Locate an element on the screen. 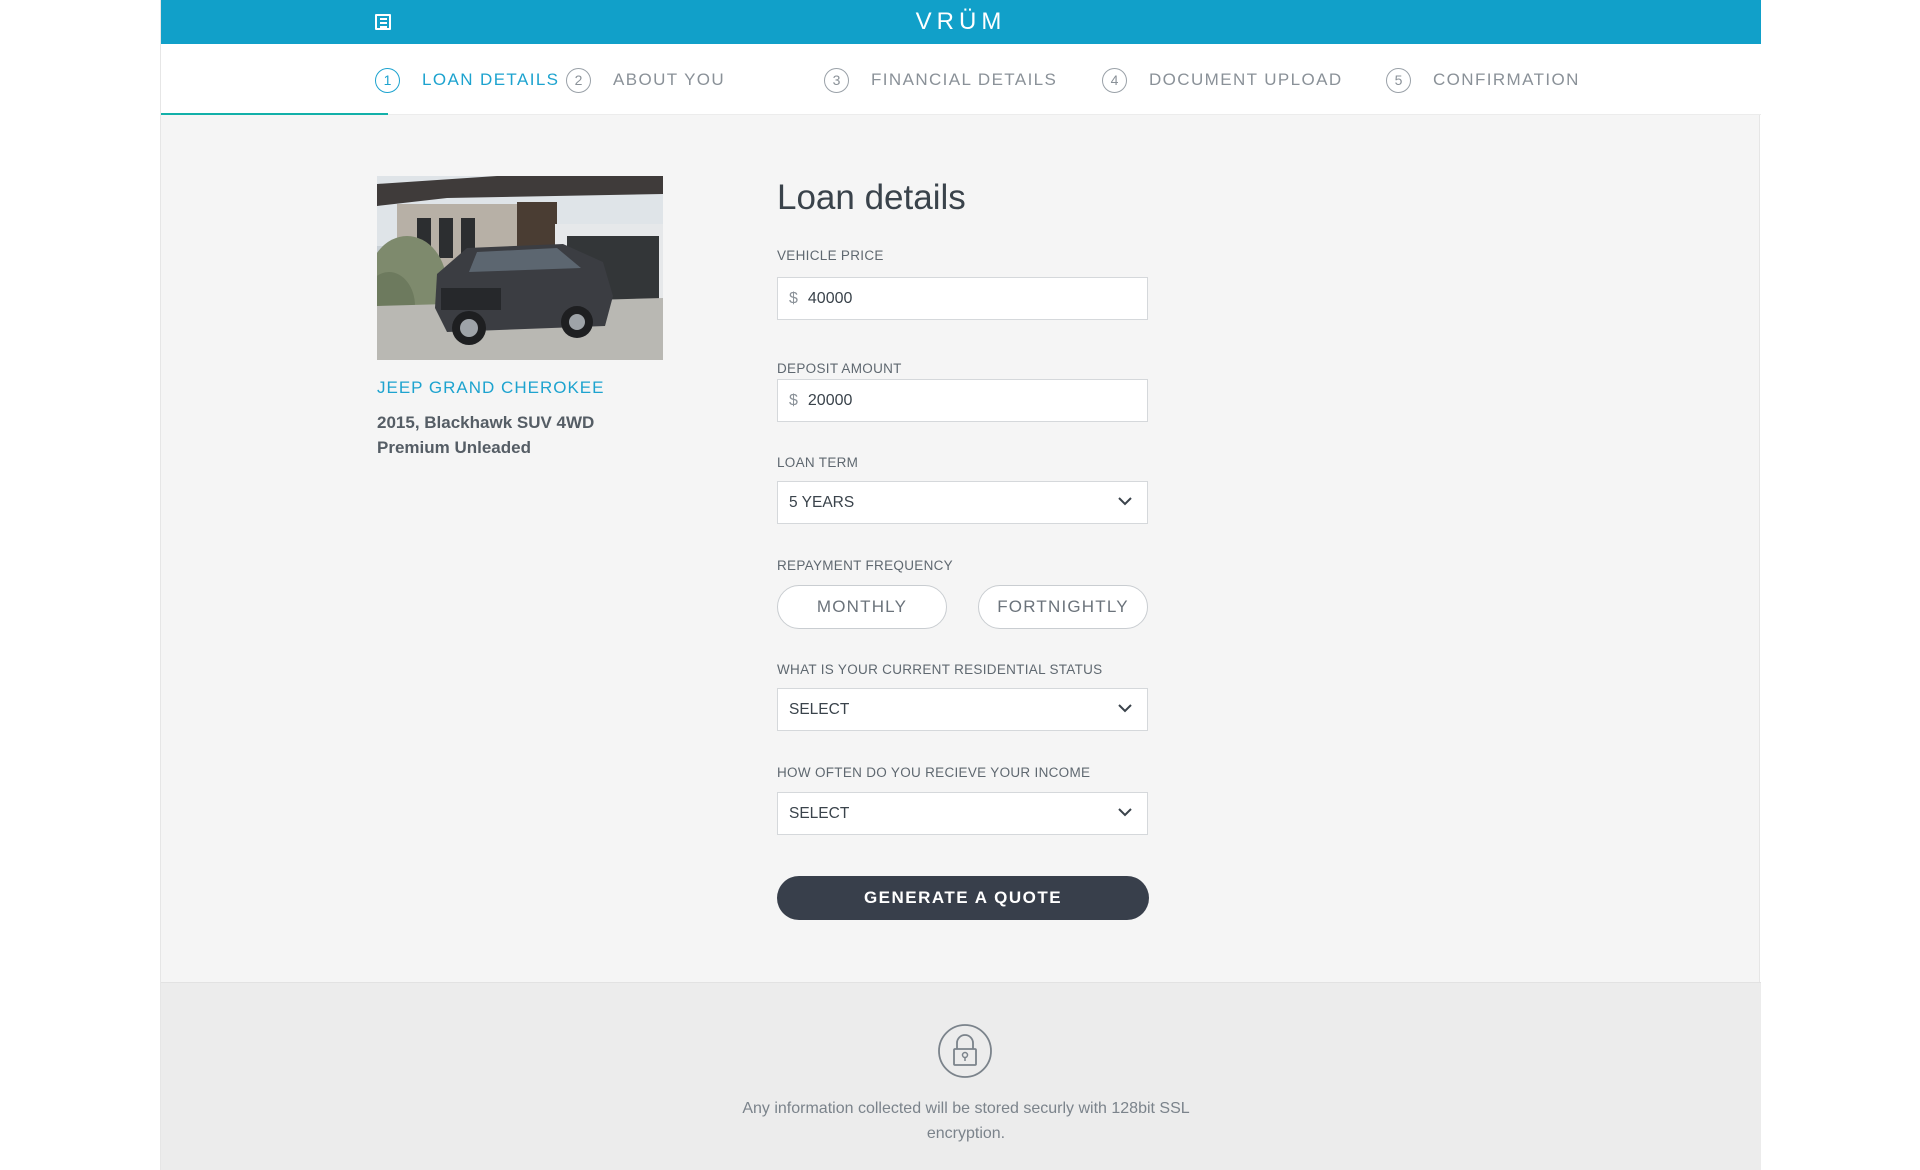 This screenshot has height=1170, width=1920. step-label: LOAN DETAILS is located at coordinates (491, 79).